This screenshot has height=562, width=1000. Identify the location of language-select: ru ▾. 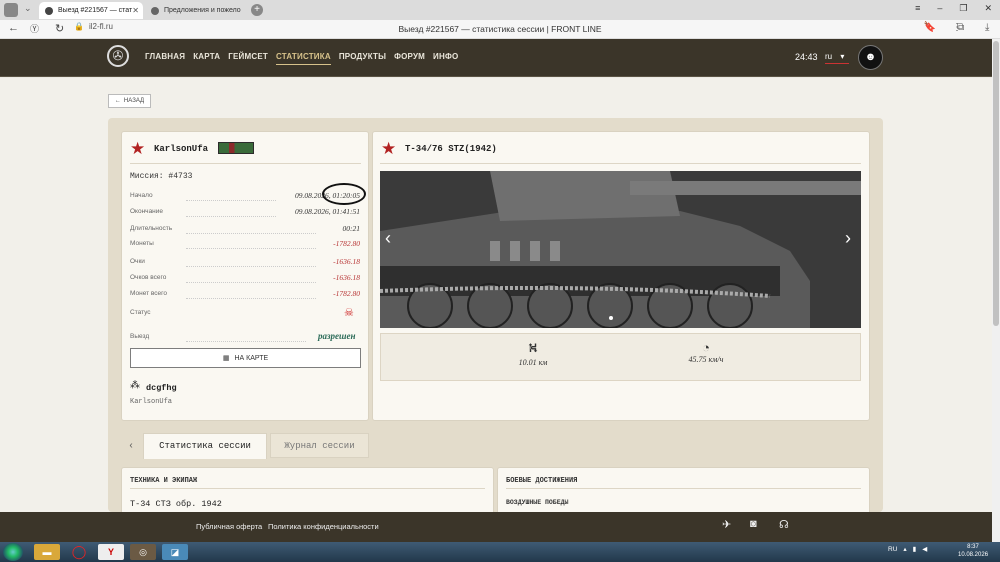
(837, 58).